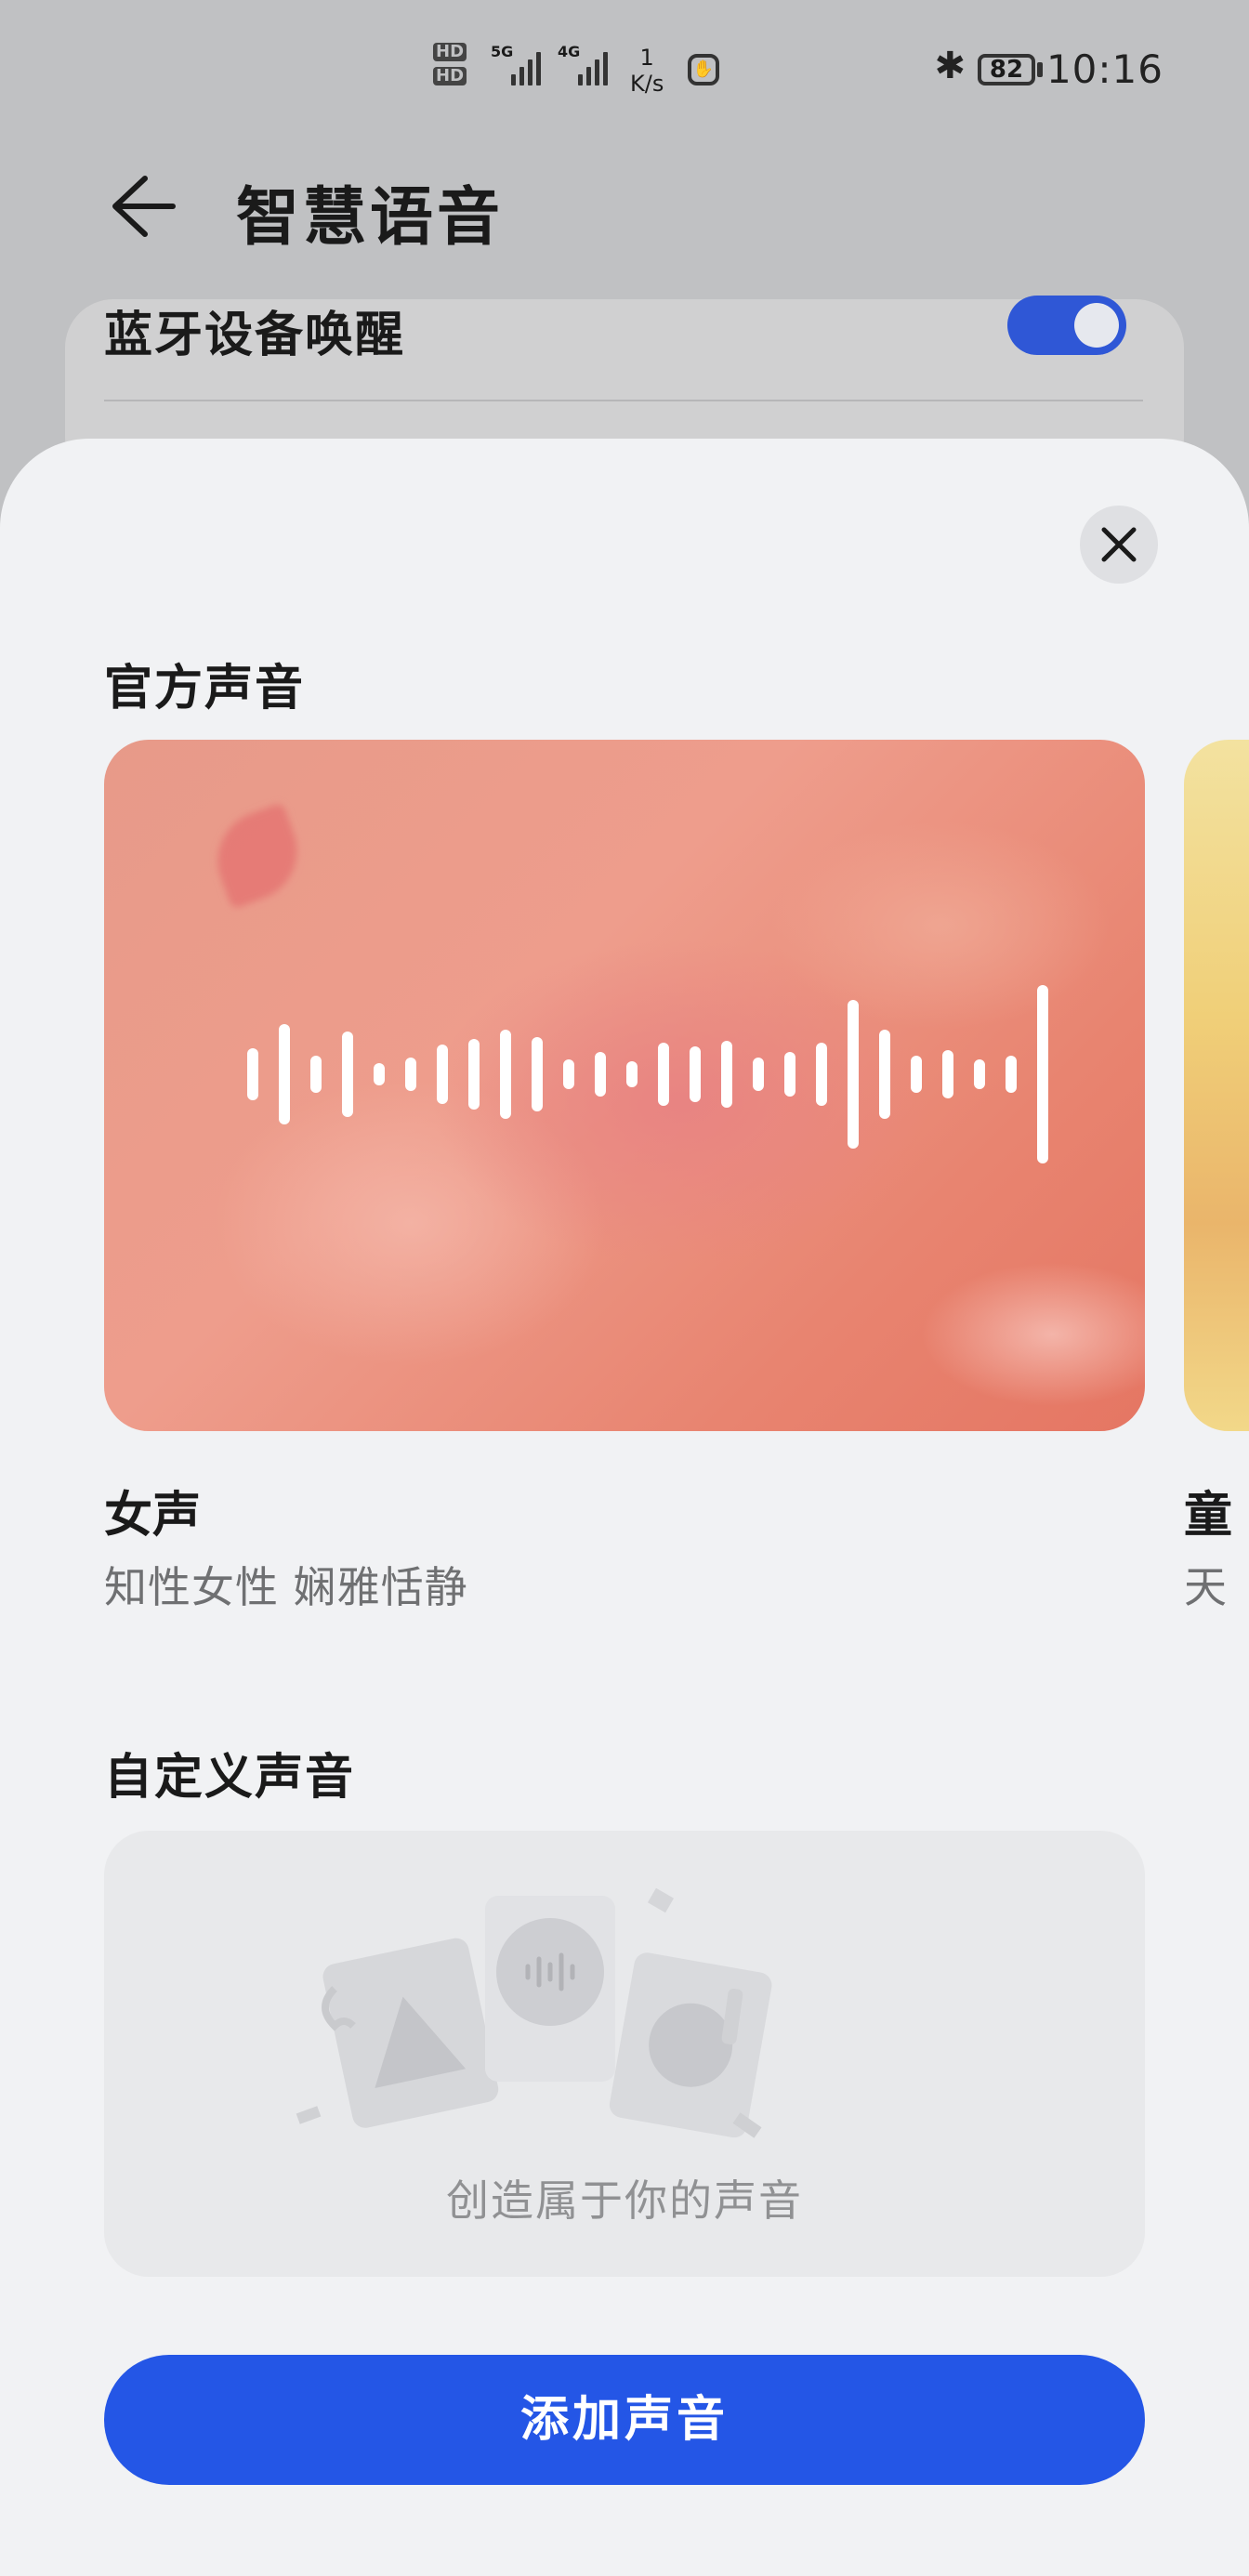 Image resolution: width=1249 pixels, height=2576 pixels. What do you see at coordinates (950, 66) in the screenshot?
I see `bluetooth-icon: ✱` at bounding box center [950, 66].